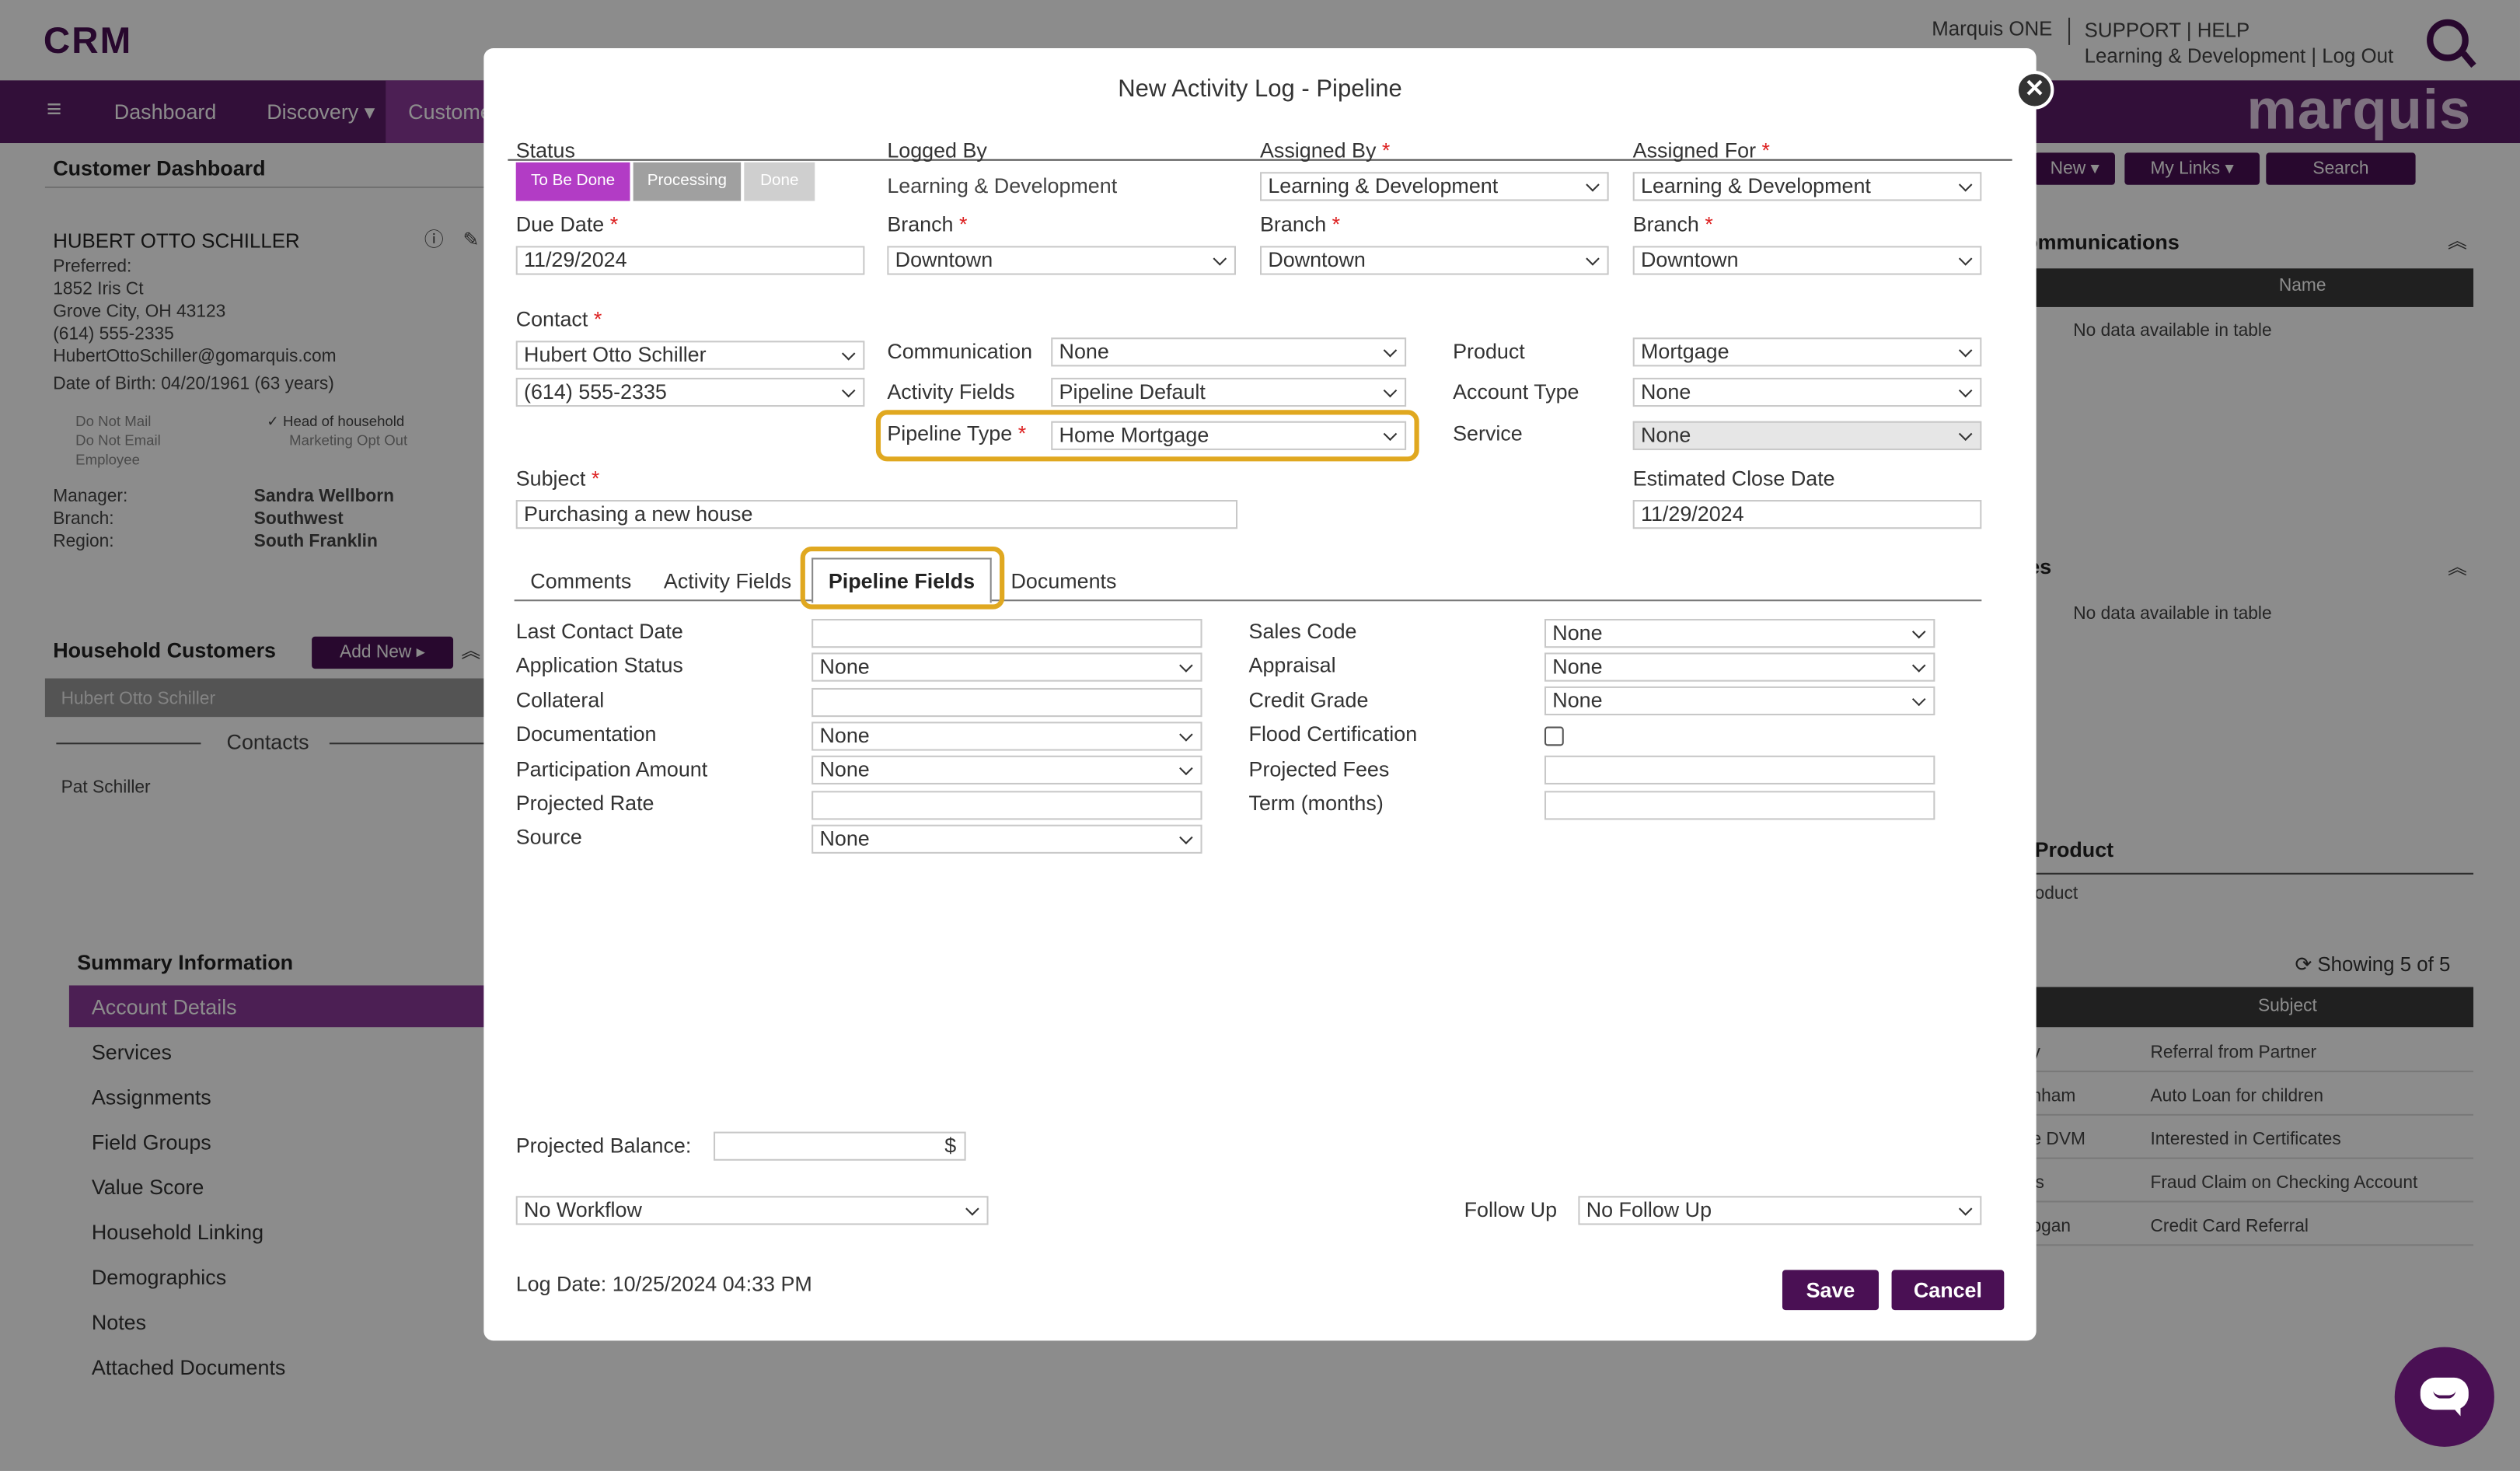 The image size is (2520, 1471). What do you see at coordinates (1488, 433) in the screenshot?
I see `service-label: Service` at bounding box center [1488, 433].